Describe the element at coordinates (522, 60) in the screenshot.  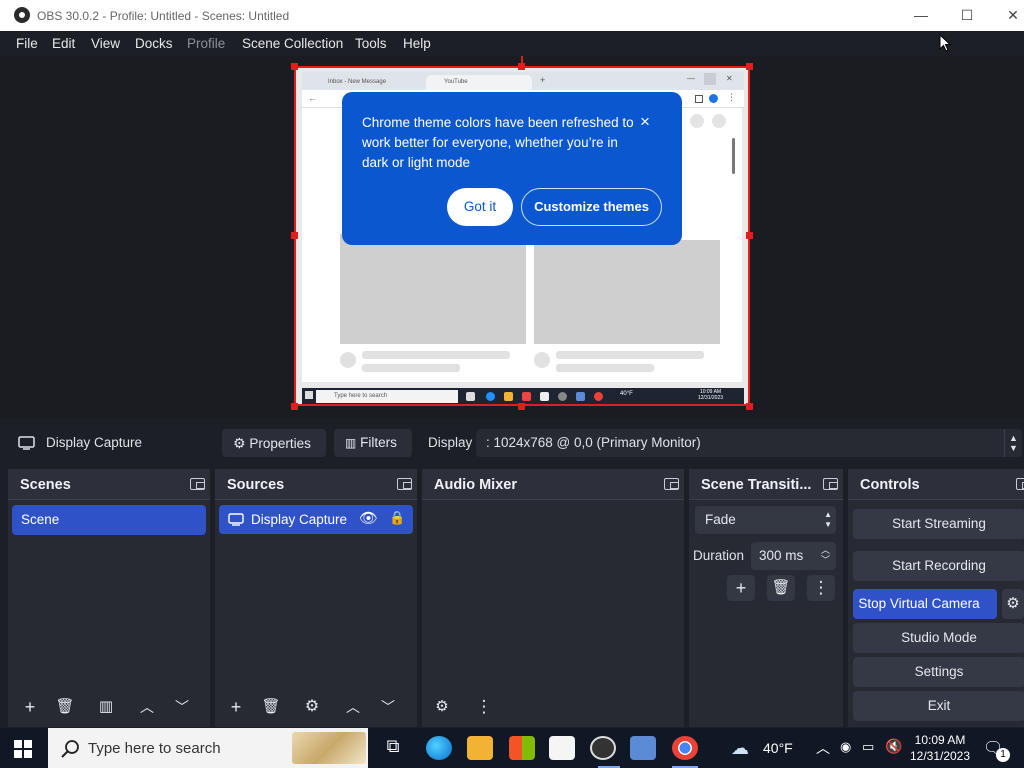
I see `rotation-handle` at that location.